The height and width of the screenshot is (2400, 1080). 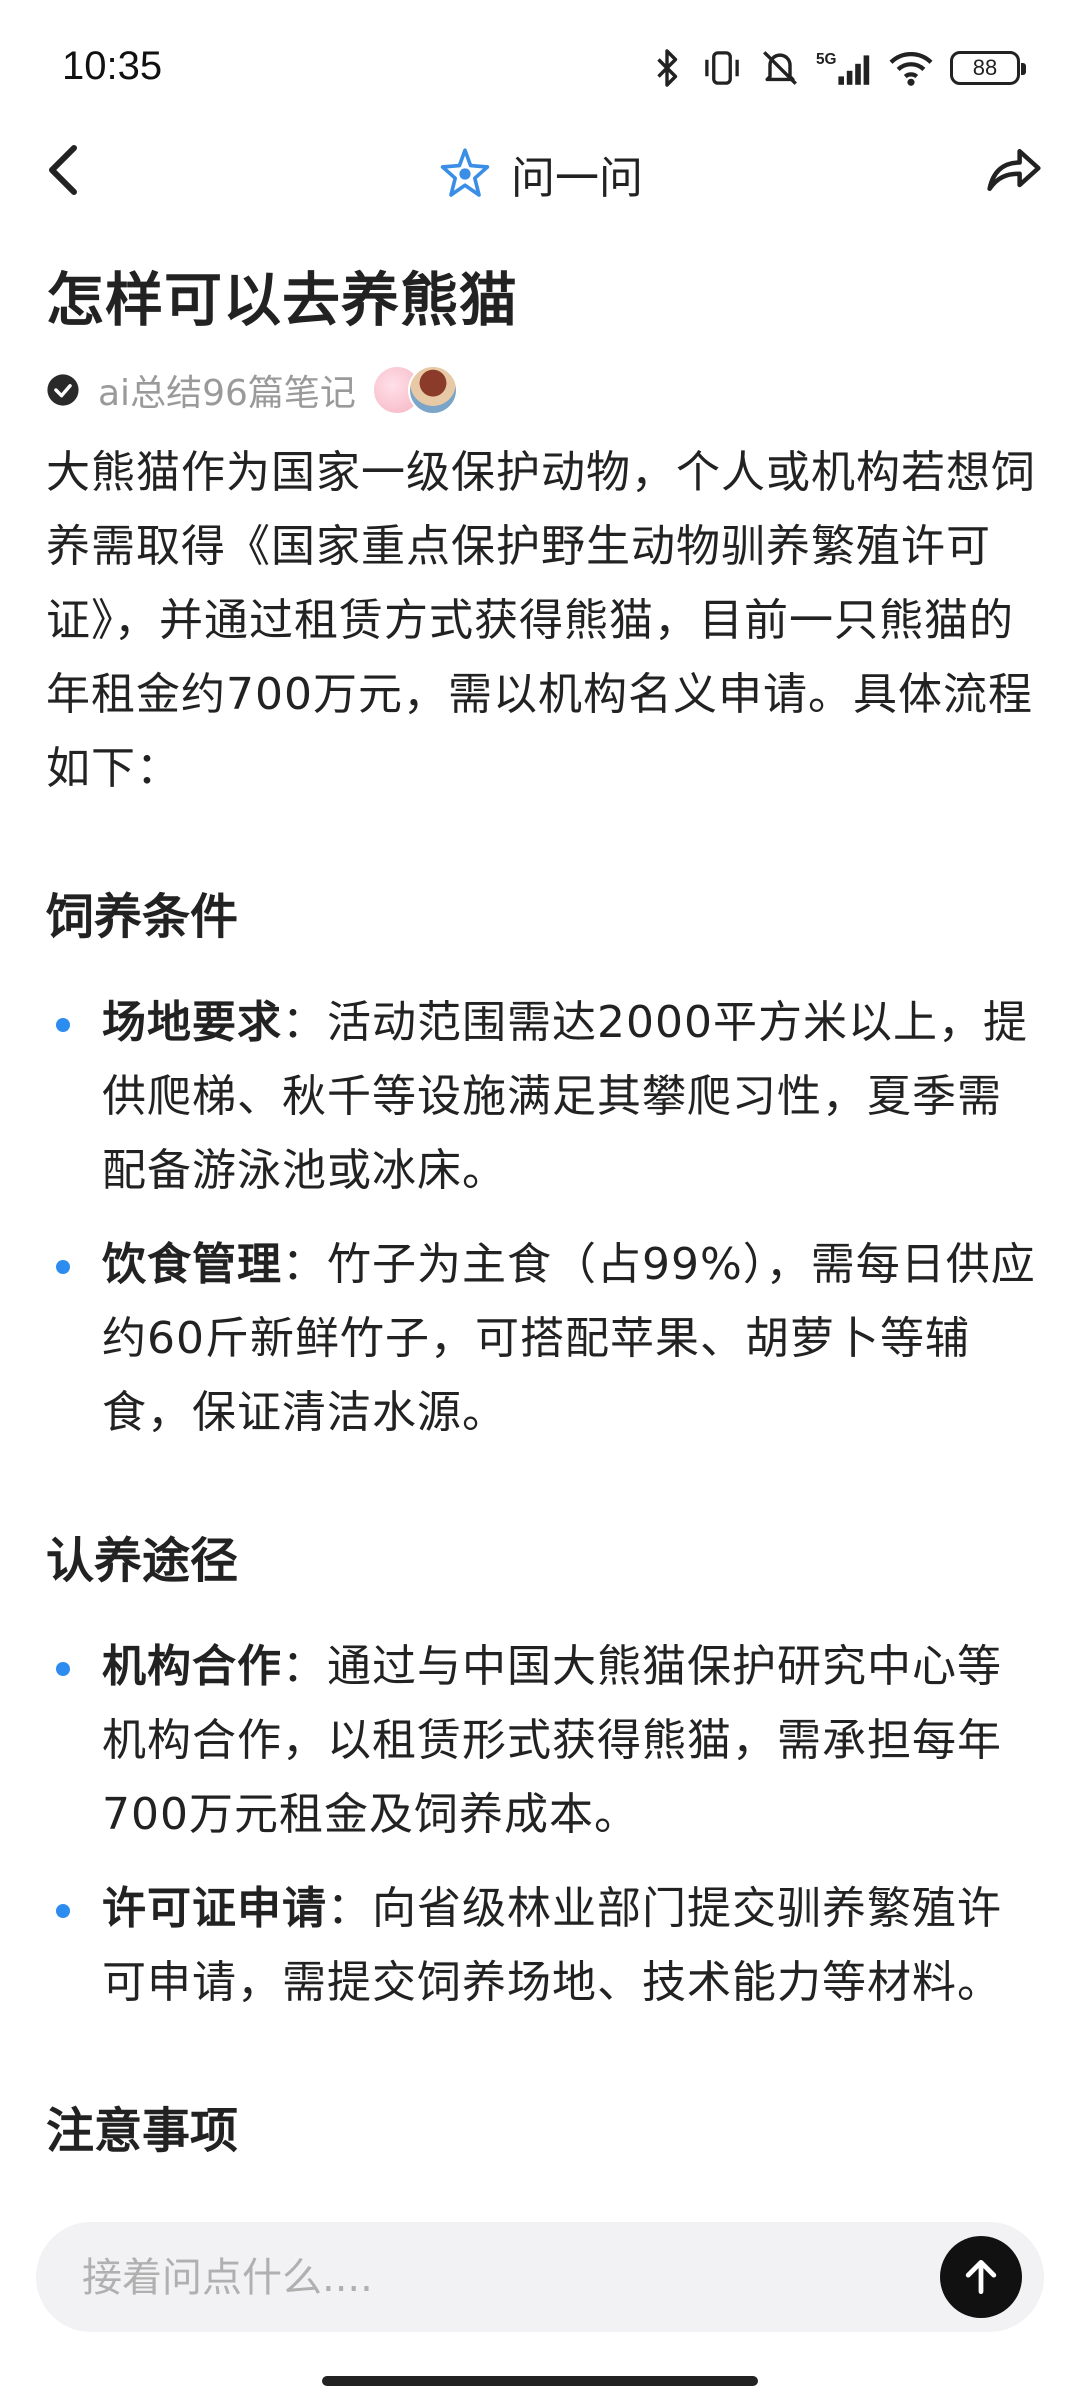 What do you see at coordinates (722, 68) in the screenshot?
I see `vibrate-icon` at bounding box center [722, 68].